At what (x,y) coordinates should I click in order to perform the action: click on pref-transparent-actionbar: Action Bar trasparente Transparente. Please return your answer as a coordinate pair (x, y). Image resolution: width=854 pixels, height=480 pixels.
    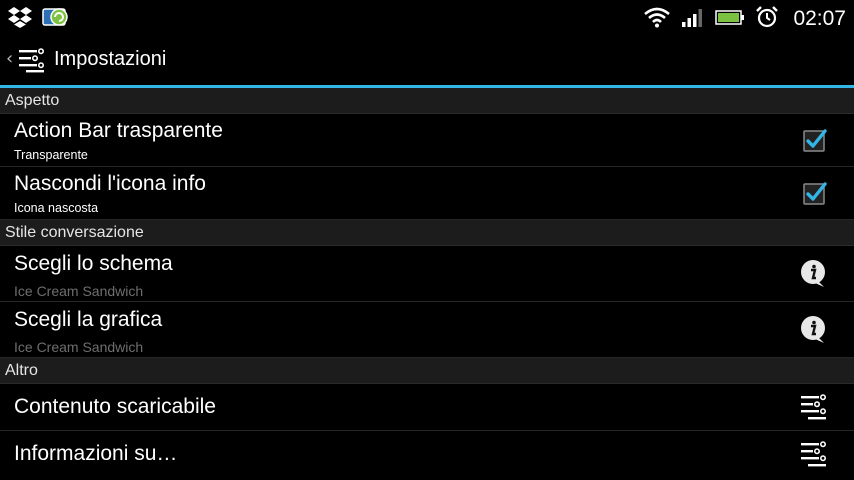
    Looking at the image, I should click on (427, 140).